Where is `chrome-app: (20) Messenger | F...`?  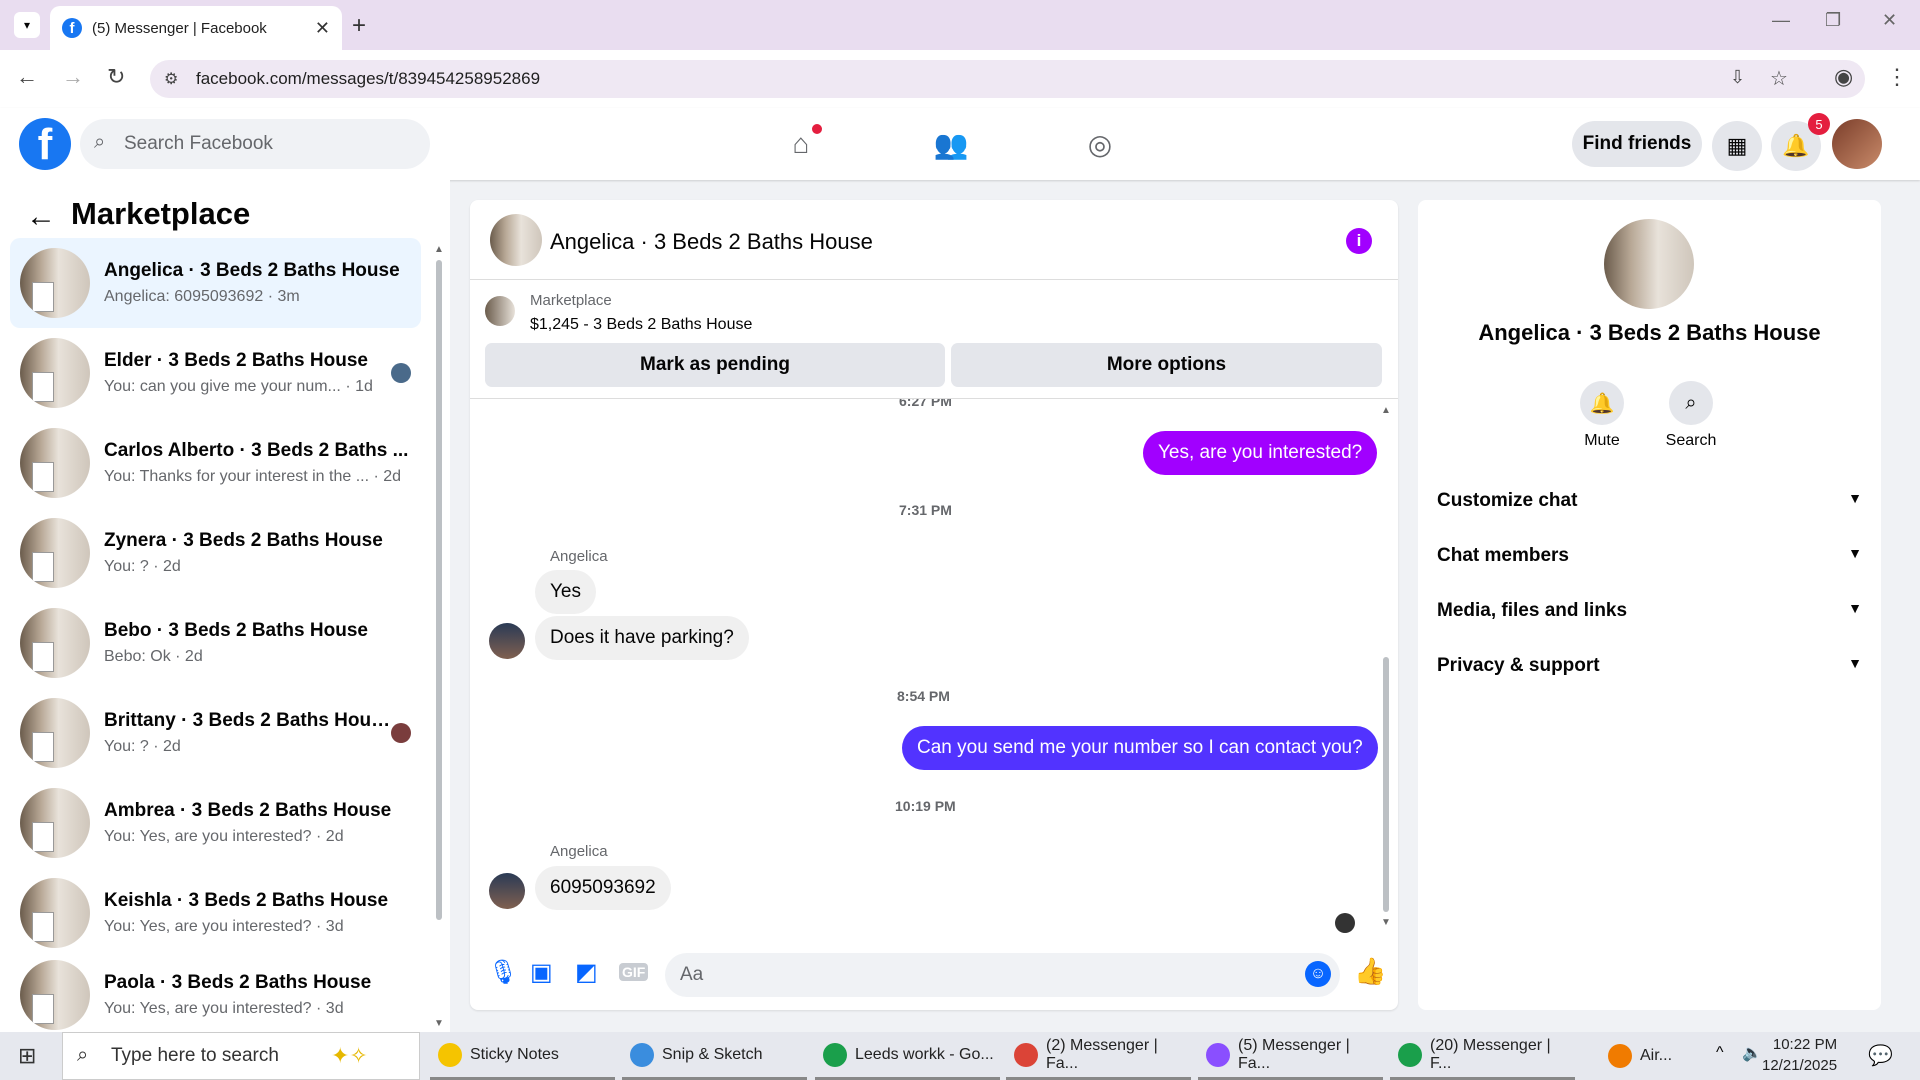
chrome-app: (20) Messenger | F... is located at coordinates (1482, 1056).